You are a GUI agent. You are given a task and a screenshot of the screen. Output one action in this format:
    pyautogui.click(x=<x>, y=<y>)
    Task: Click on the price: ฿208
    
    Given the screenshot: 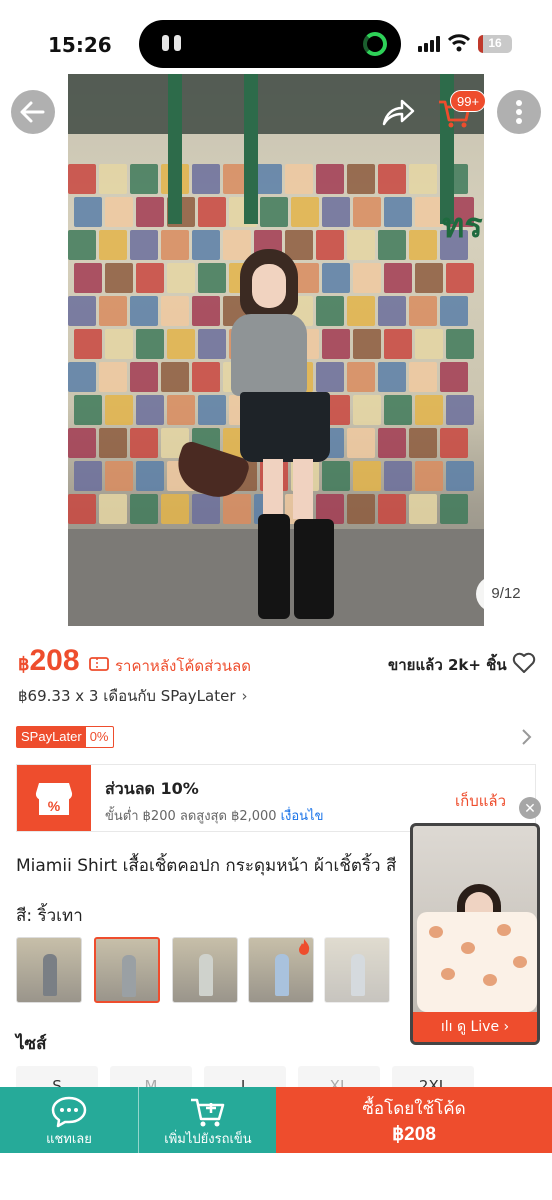 What is the action you would take?
    pyautogui.click(x=49, y=661)
    